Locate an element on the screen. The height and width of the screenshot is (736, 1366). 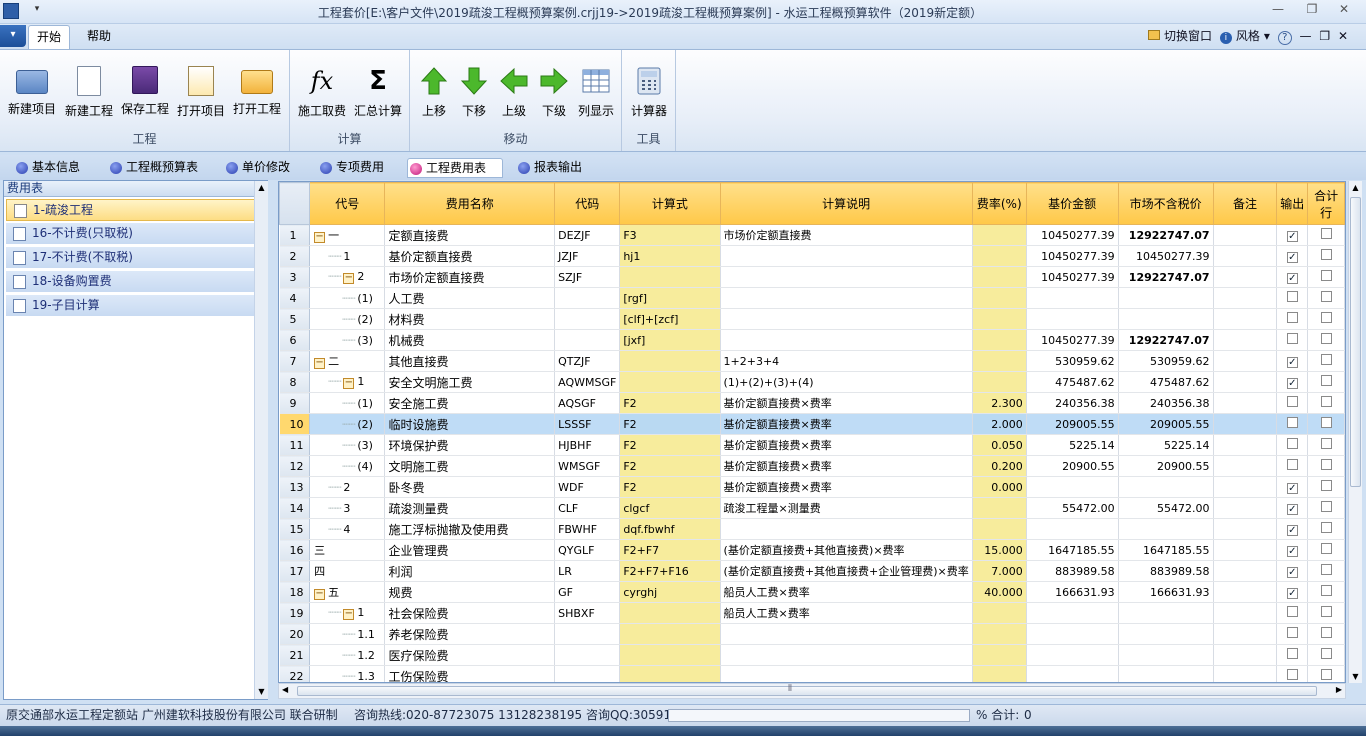
help-icon: ? is located at coordinates (1284, 38).